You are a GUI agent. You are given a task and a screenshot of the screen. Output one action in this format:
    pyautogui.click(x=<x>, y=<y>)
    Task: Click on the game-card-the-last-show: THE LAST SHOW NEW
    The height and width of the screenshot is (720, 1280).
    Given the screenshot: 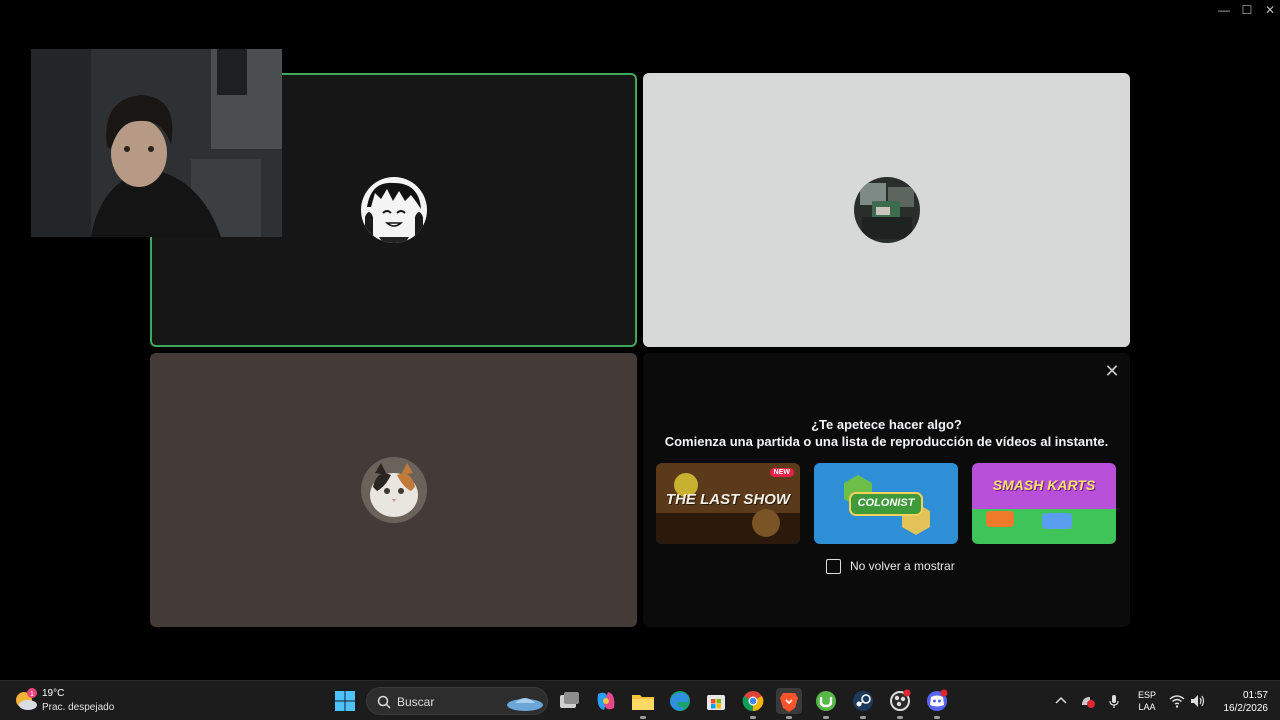 What is the action you would take?
    pyautogui.click(x=728, y=503)
    